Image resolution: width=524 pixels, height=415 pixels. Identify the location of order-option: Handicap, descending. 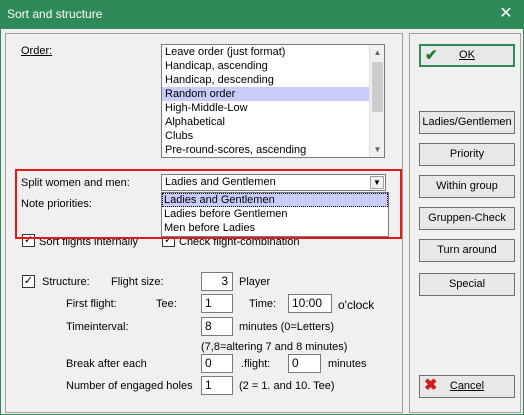
(273, 80).